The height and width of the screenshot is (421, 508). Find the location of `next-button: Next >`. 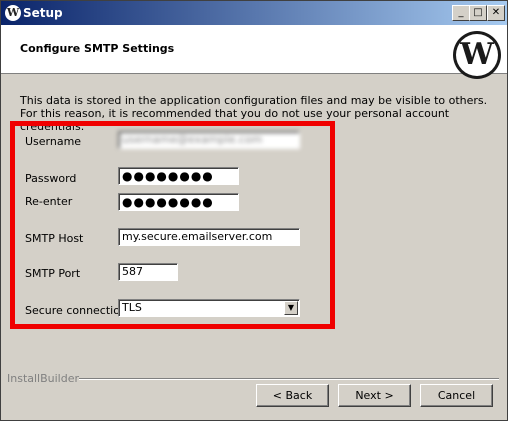

next-button: Next > is located at coordinates (374, 395).